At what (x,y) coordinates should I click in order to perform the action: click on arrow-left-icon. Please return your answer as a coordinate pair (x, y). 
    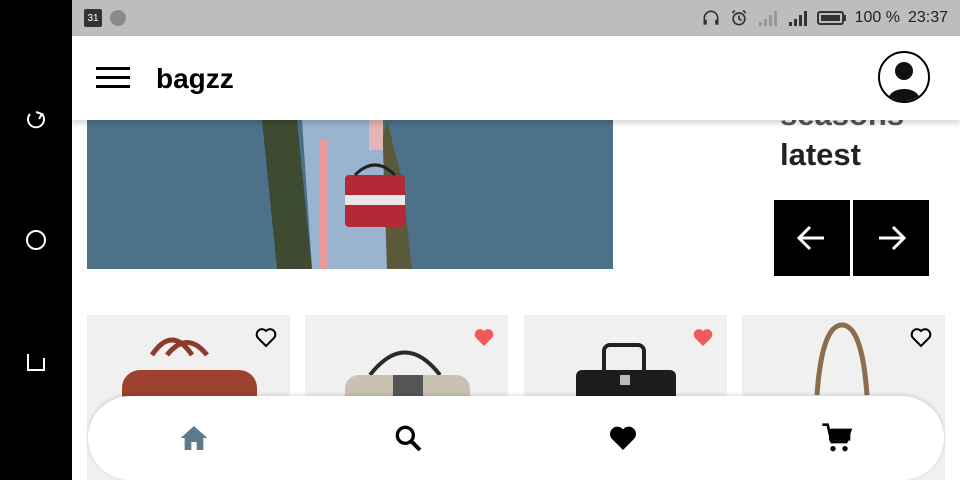
    Looking at the image, I should click on (810, 238).